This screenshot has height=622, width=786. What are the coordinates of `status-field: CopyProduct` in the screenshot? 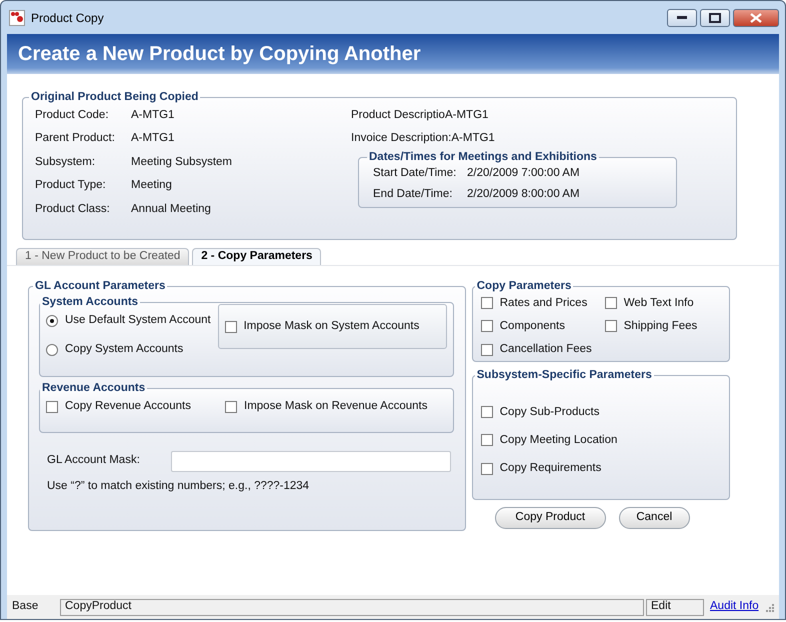 It's located at (352, 607).